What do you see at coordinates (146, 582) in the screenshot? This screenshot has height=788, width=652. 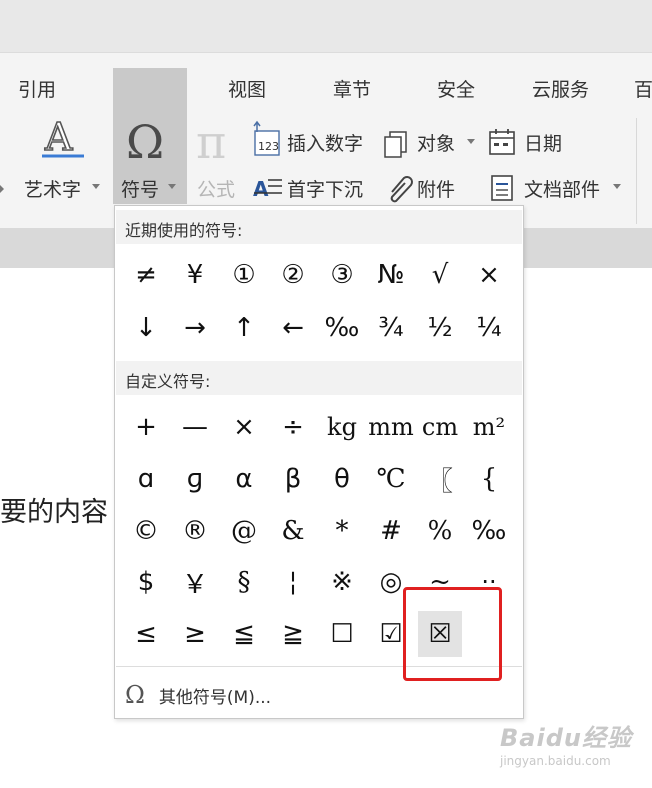 I see `custom-symbol-cell: $` at bounding box center [146, 582].